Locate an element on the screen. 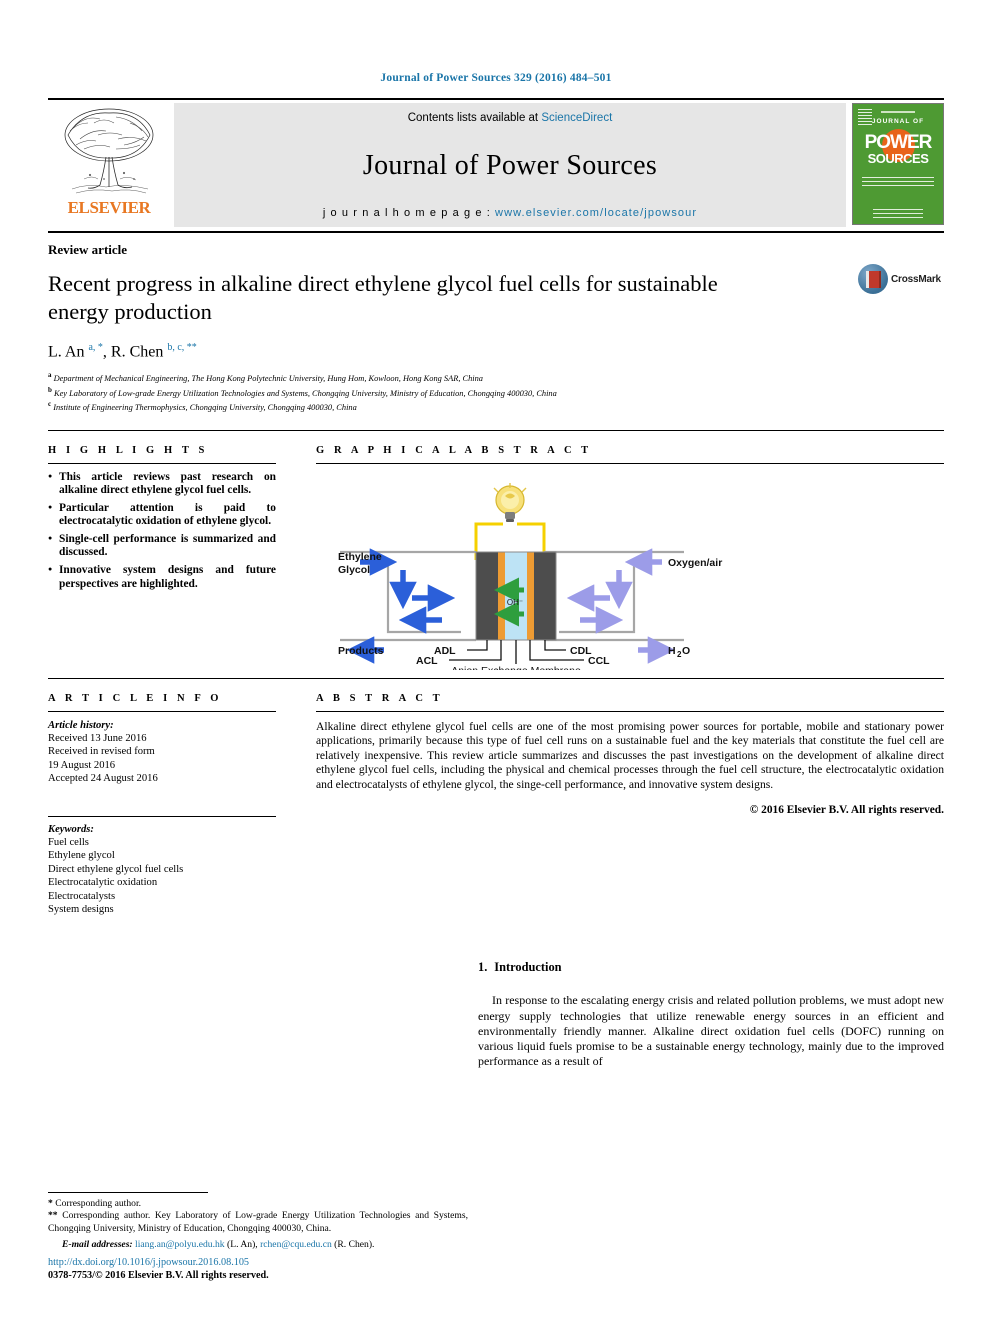 Image resolution: width=992 pixels, height=1323 pixels. article-info-rule is located at coordinates (162, 711).